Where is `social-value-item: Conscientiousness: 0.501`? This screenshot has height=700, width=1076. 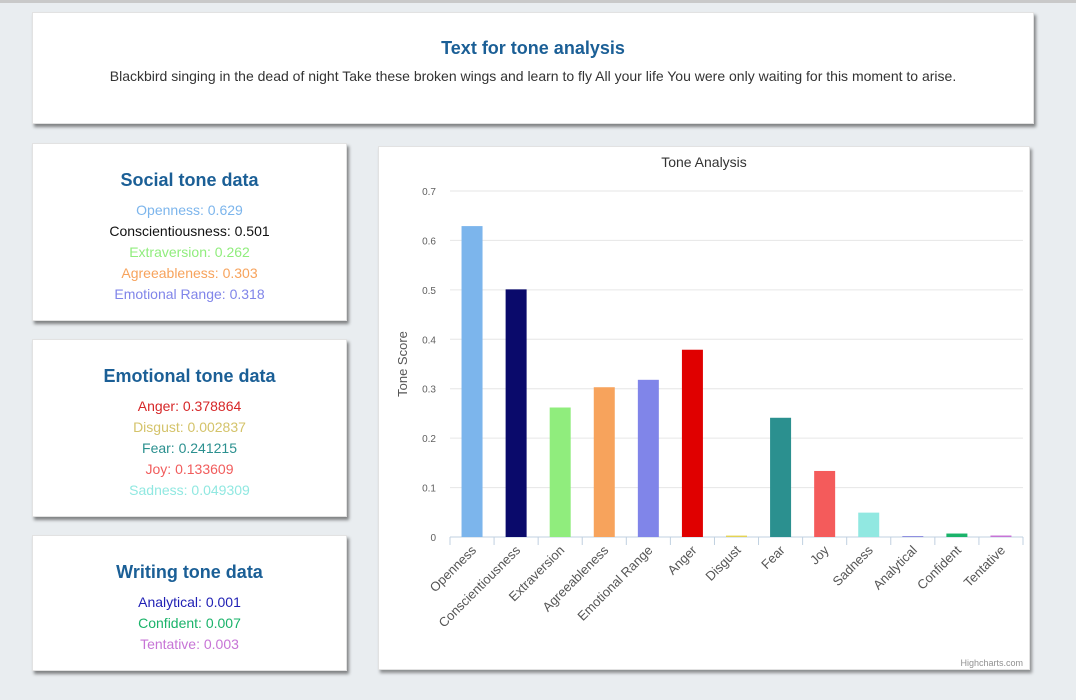
social-value-item: Conscientiousness: 0.501 is located at coordinates (189, 231).